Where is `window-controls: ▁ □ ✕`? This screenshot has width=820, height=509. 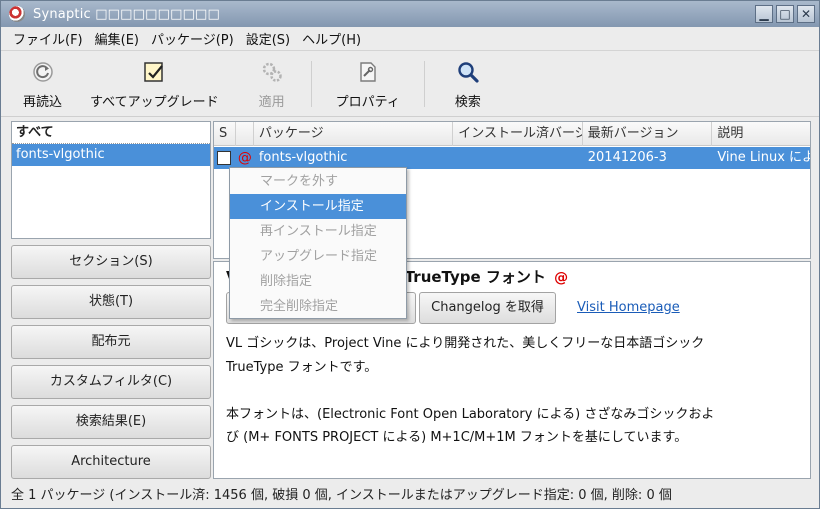 window-controls: ▁ □ ✕ is located at coordinates (785, 14).